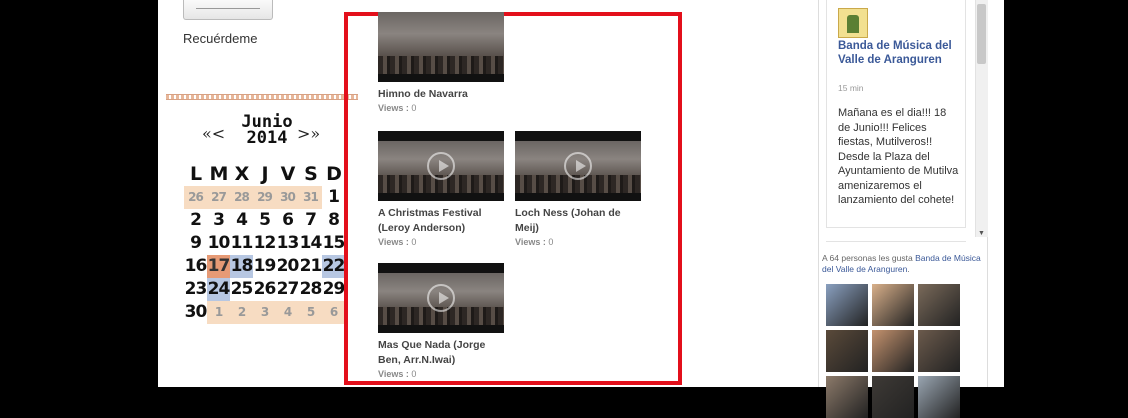  Describe the element at coordinates (333, 220) in the screenshot. I see `calendar-day: 8` at that location.